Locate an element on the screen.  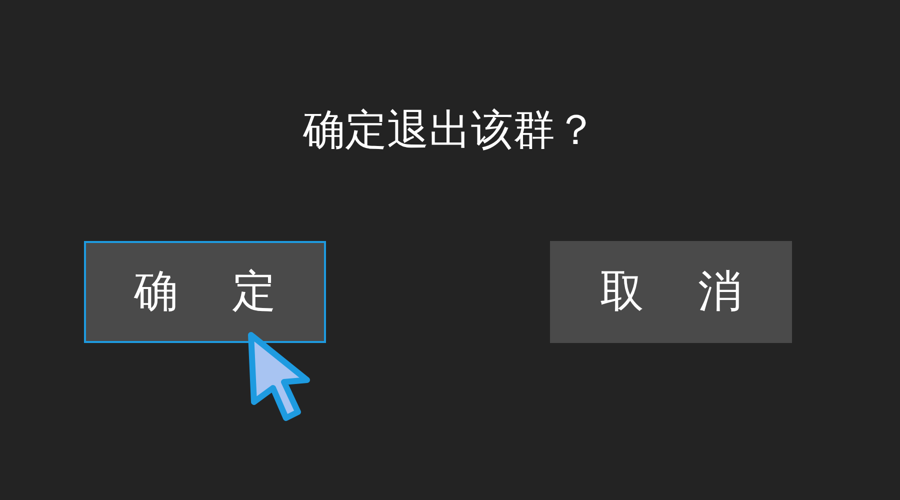
cancel-button: 取 消 is located at coordinates (671, 292).